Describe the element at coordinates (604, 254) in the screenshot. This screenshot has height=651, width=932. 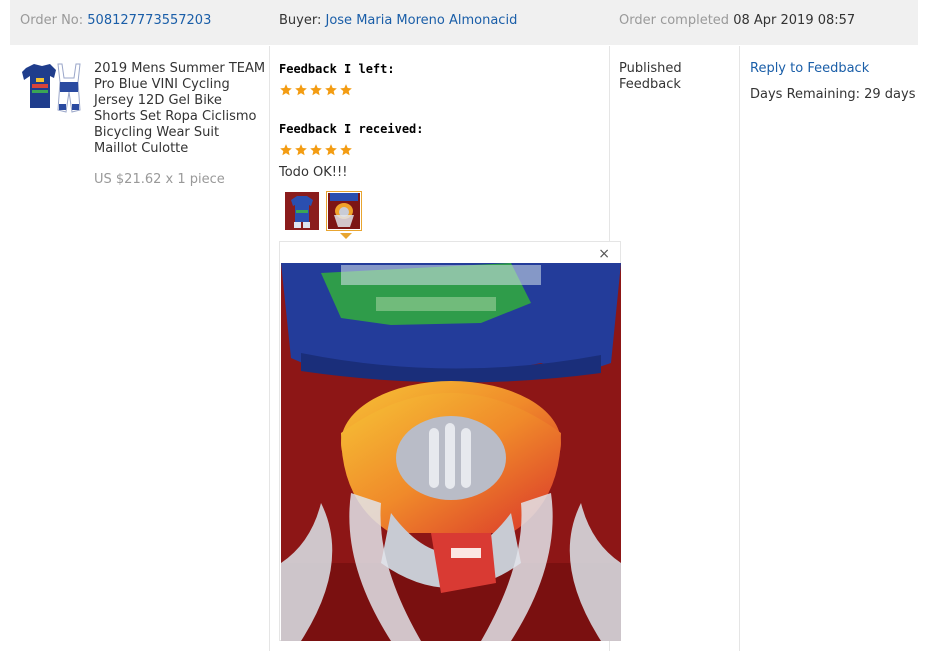
I see `close-icon: ×` at that location.